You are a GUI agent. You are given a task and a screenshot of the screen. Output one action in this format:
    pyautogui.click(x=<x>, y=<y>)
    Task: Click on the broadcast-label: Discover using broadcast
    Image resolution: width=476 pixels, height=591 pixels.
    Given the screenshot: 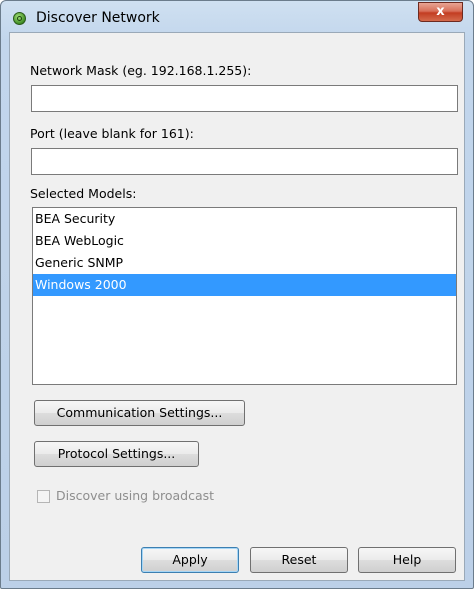 What is the action you would take?
    pyautogui.click(x=135, y=495)
    